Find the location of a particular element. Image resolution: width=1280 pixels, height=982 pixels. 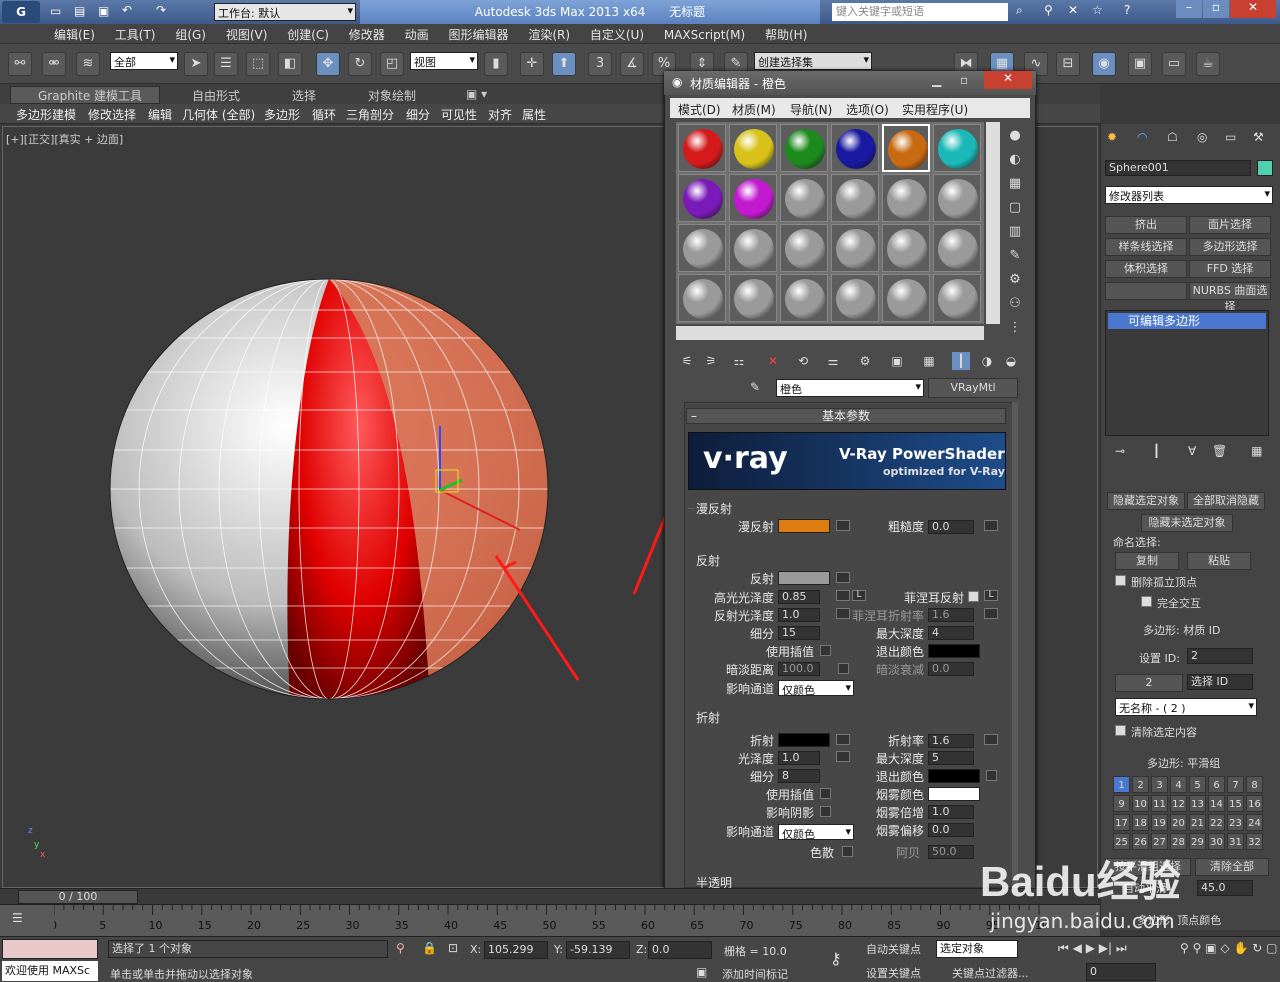

ref-coord-dropdown: 视图 is located at coordinates (444, 61).